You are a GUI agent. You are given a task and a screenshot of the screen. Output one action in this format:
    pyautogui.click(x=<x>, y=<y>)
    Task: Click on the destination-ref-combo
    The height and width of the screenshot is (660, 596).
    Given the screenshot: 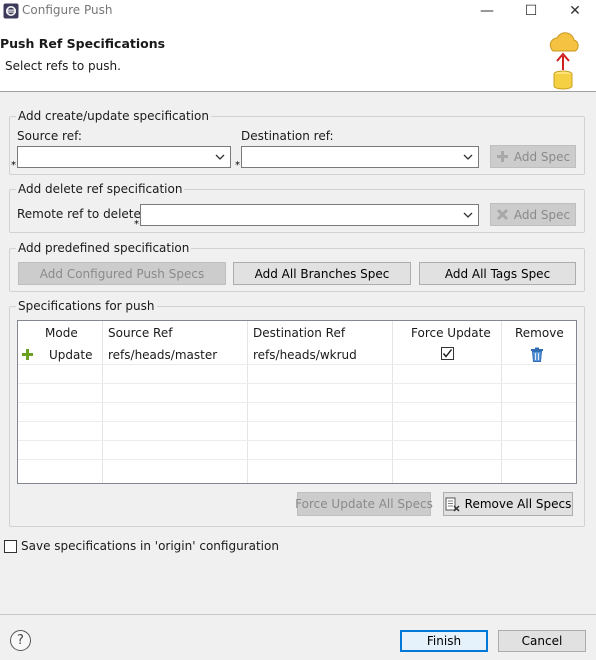 What is the action you would take?
    pyautogui.click(x=360, y=157)
    